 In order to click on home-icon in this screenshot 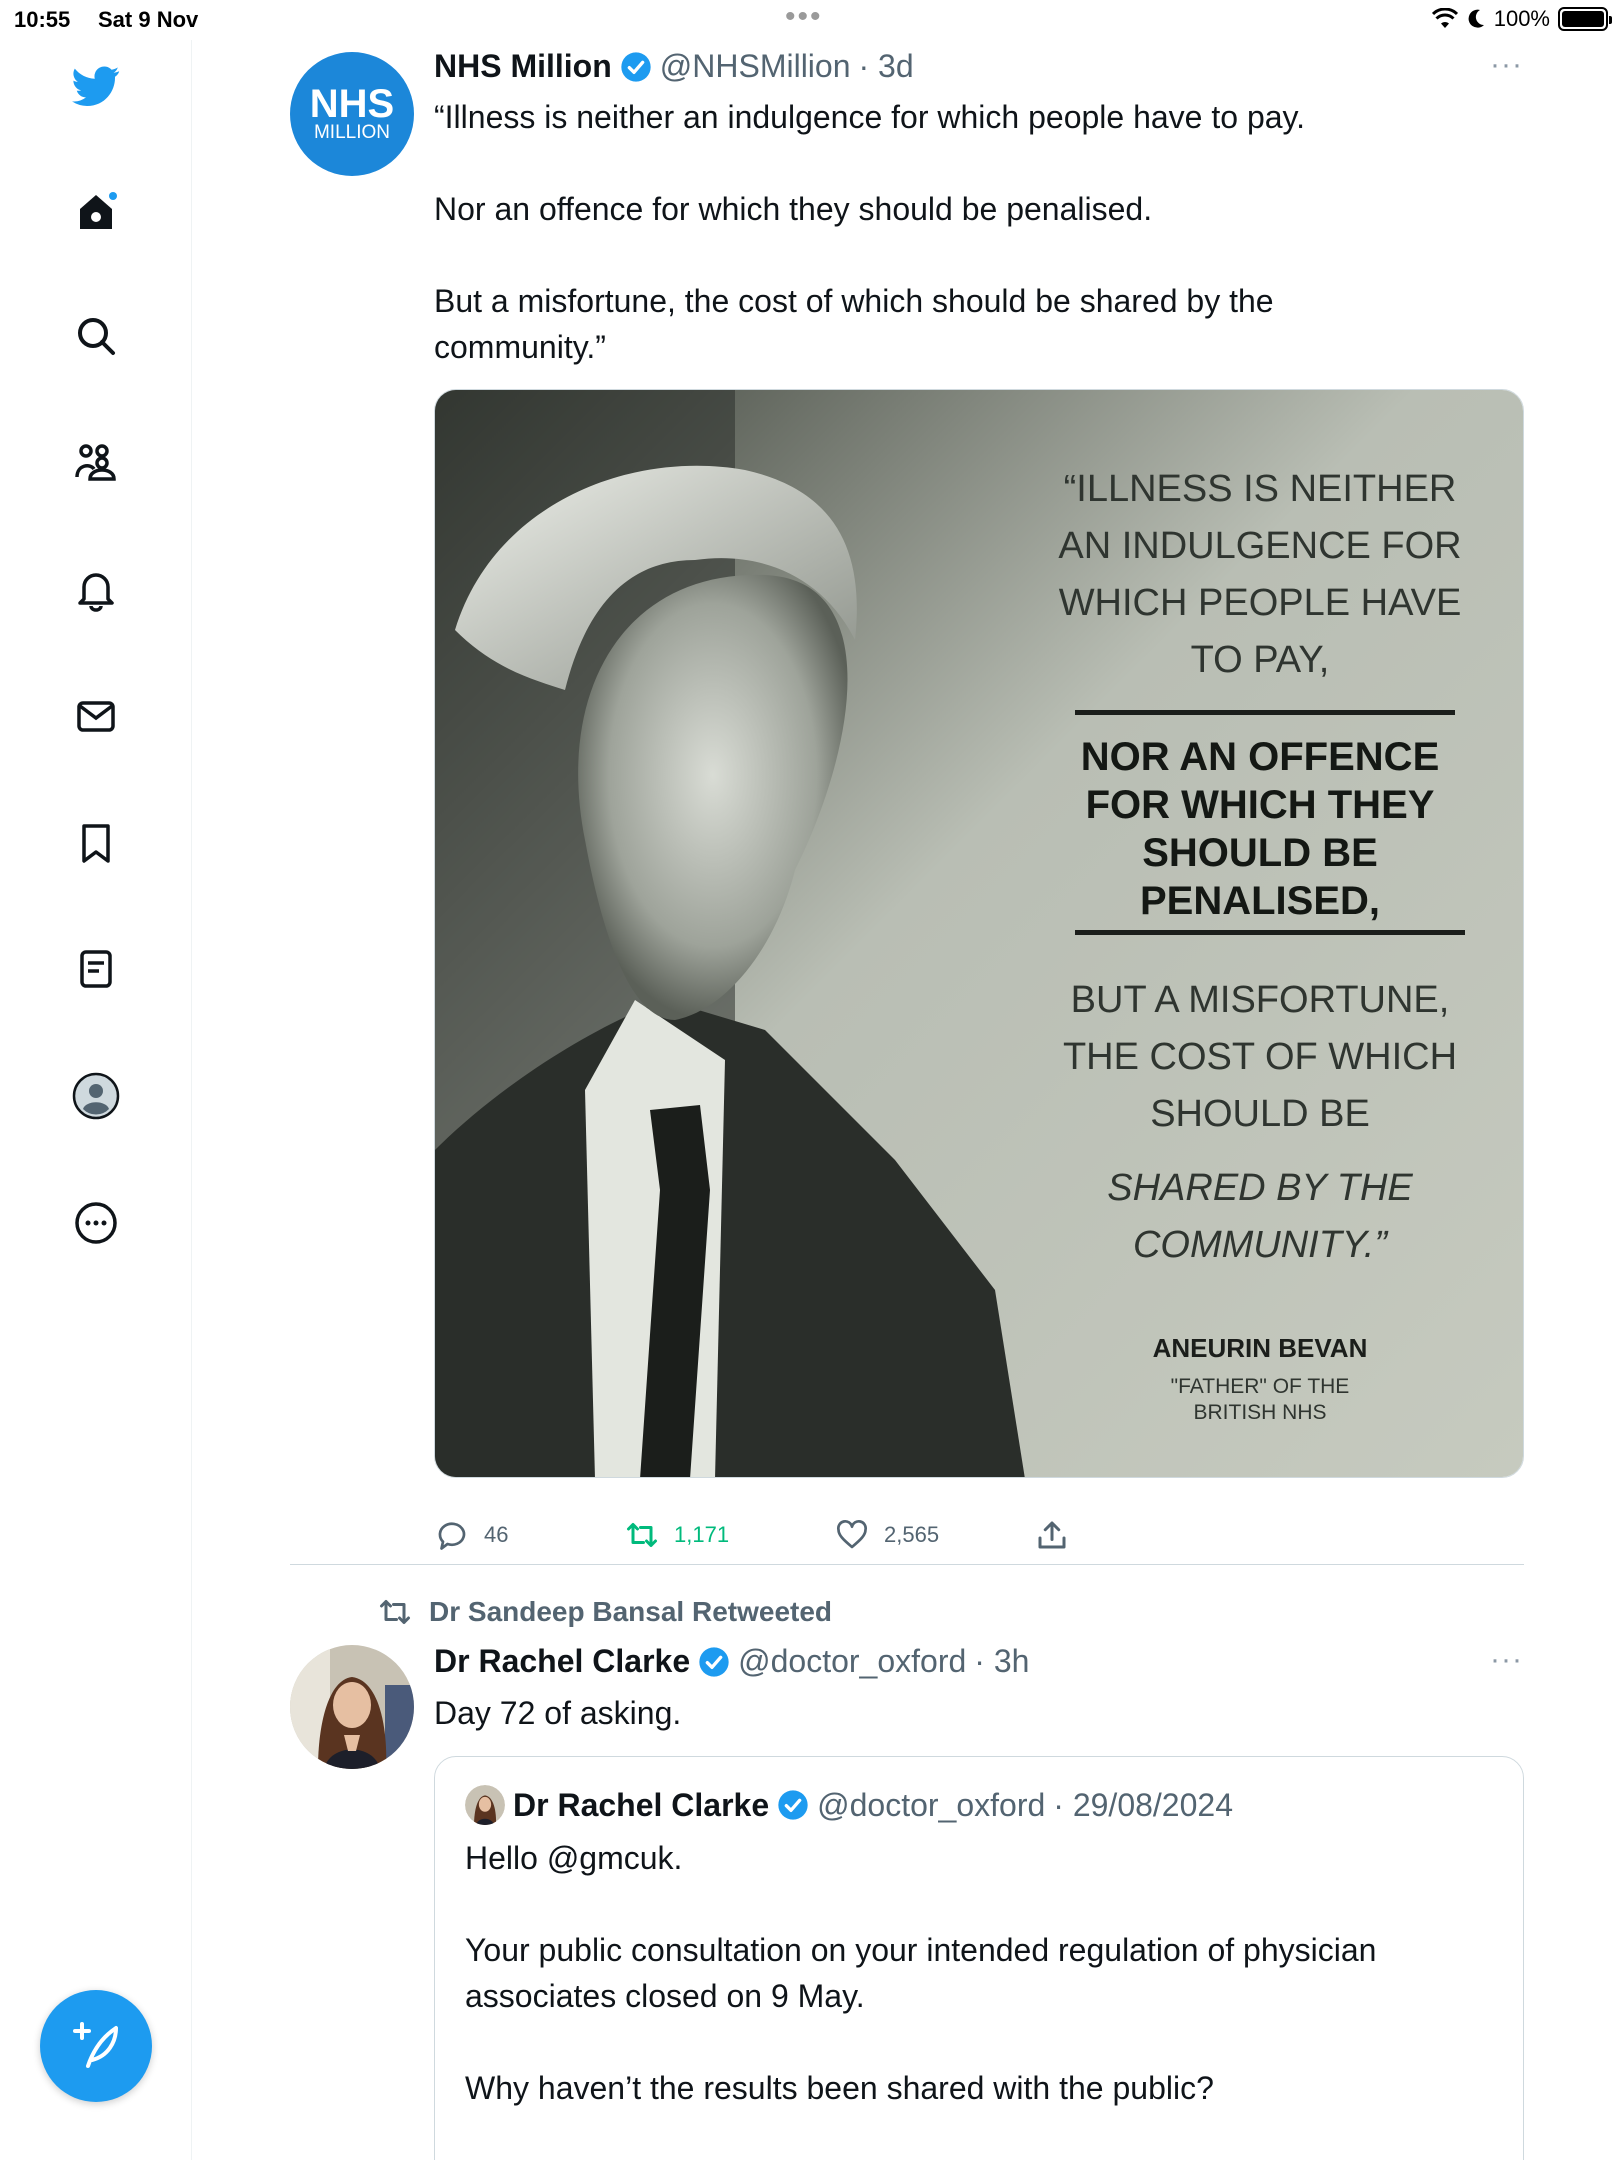, I will do `click(96, 211)`.